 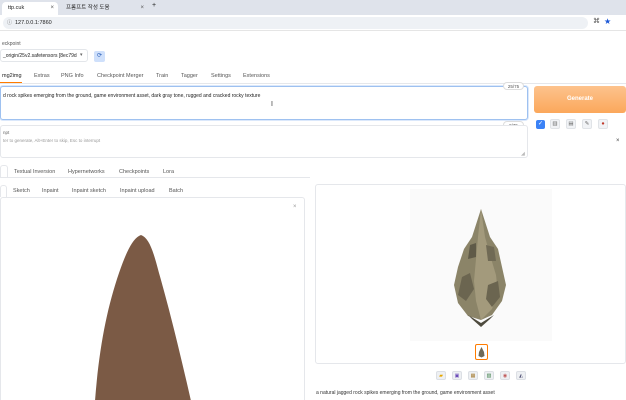 I want to click on divider, so click(x=155, y=177).